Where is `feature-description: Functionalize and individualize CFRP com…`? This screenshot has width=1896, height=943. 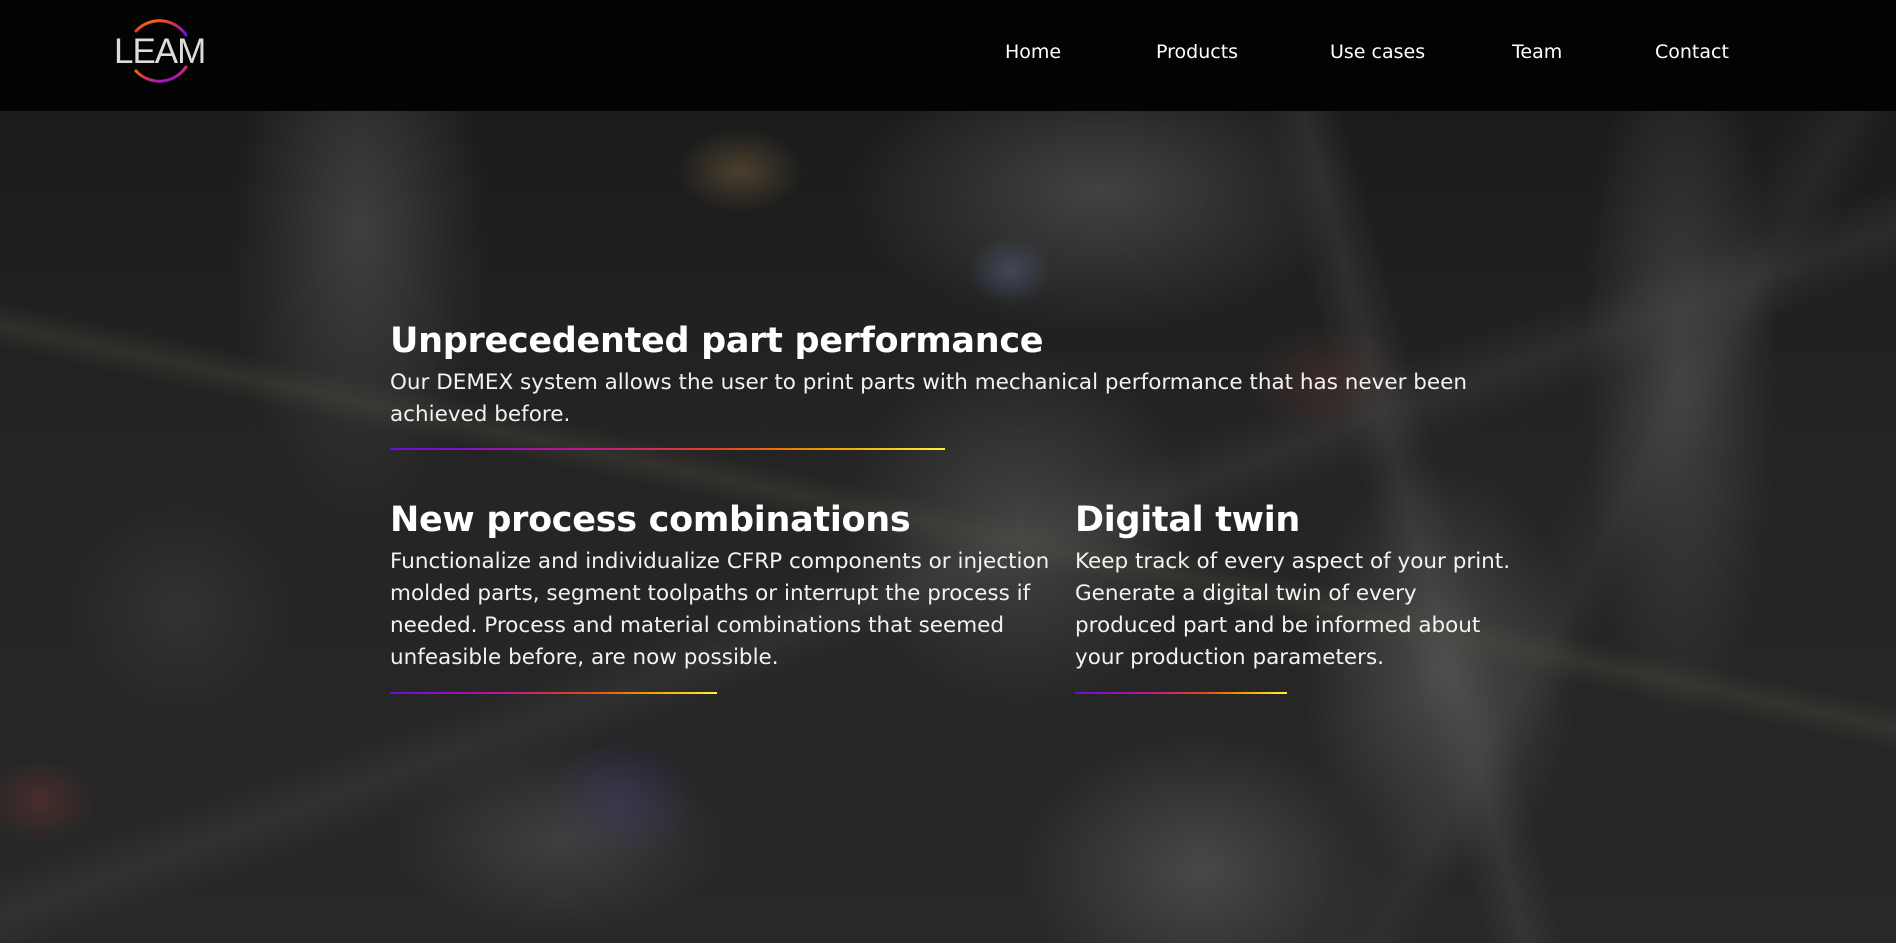
feature-description: Functionalize and individualize CFRP com… is located at coordinates (720, 609).